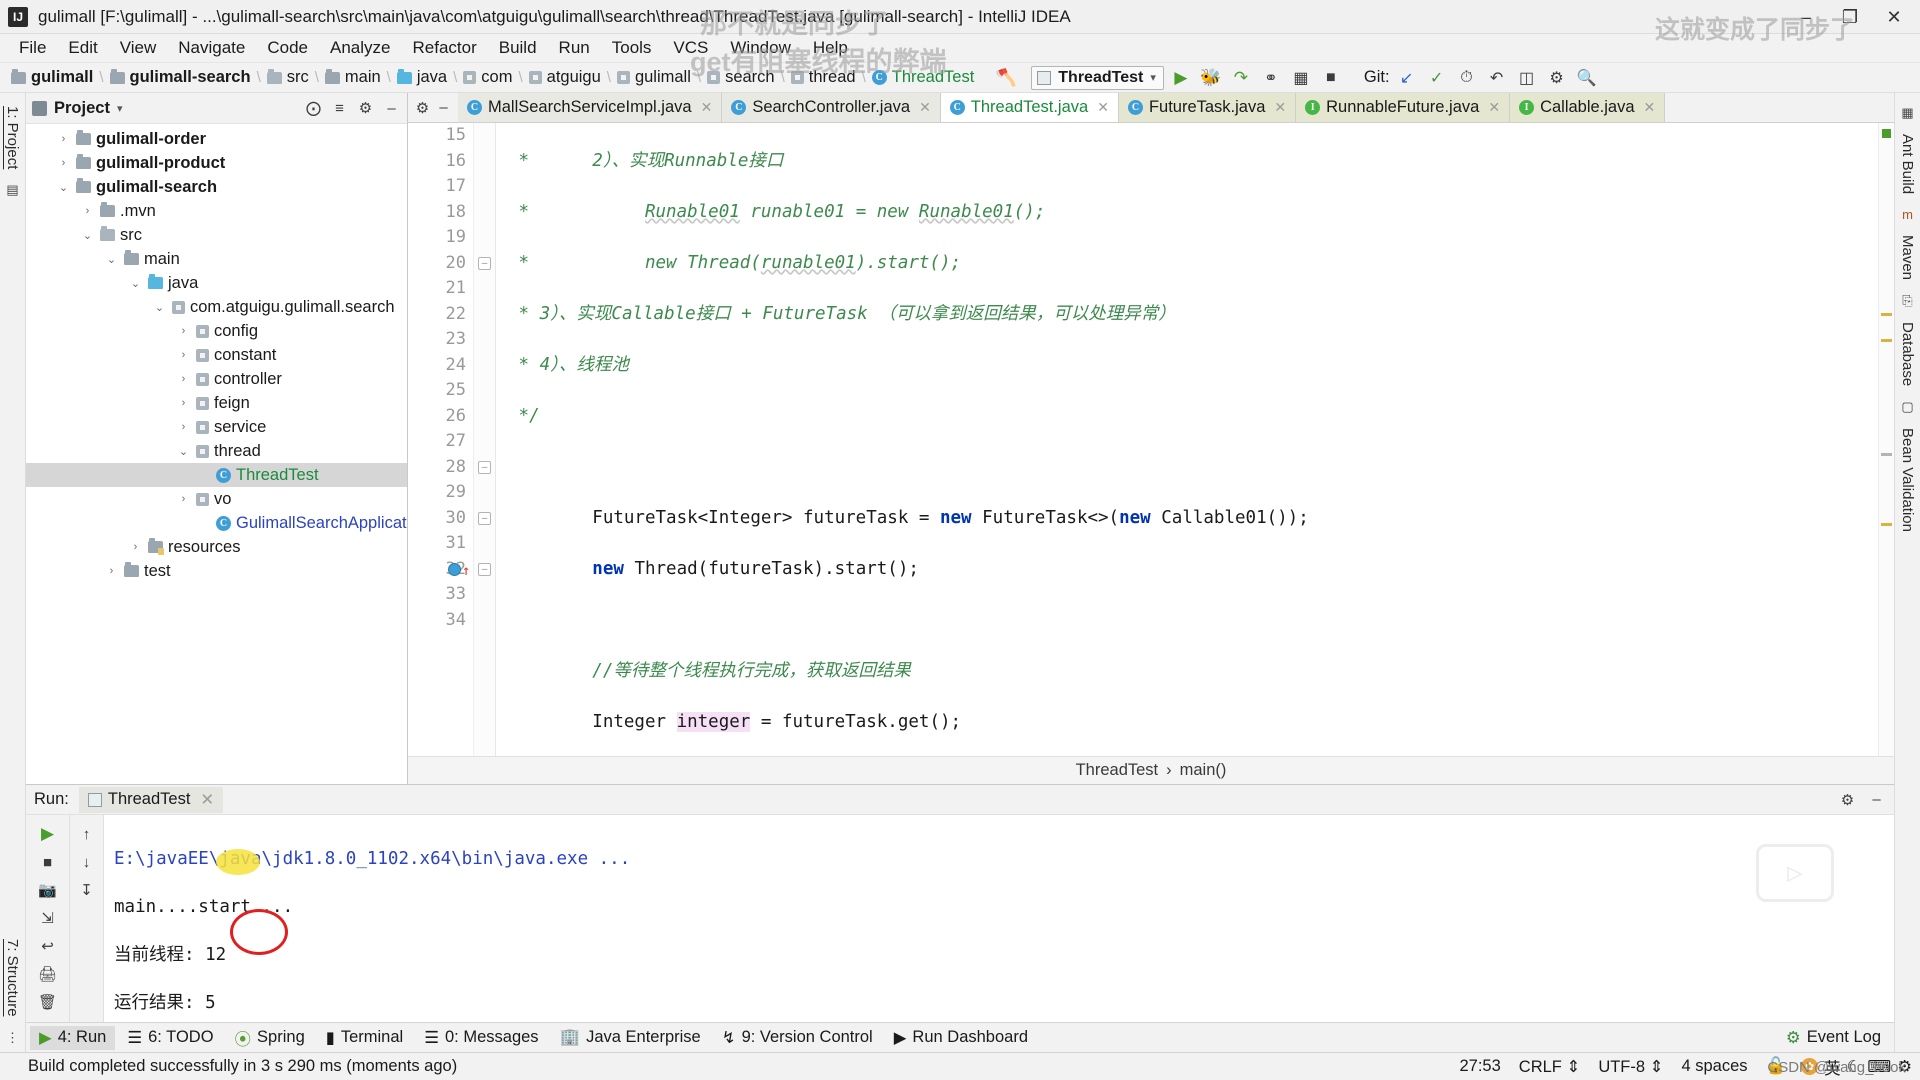  What do you see at coordinates (518, 48) in the screenshot?
I see `menu-build: Build` at bounding box center [518, 48].